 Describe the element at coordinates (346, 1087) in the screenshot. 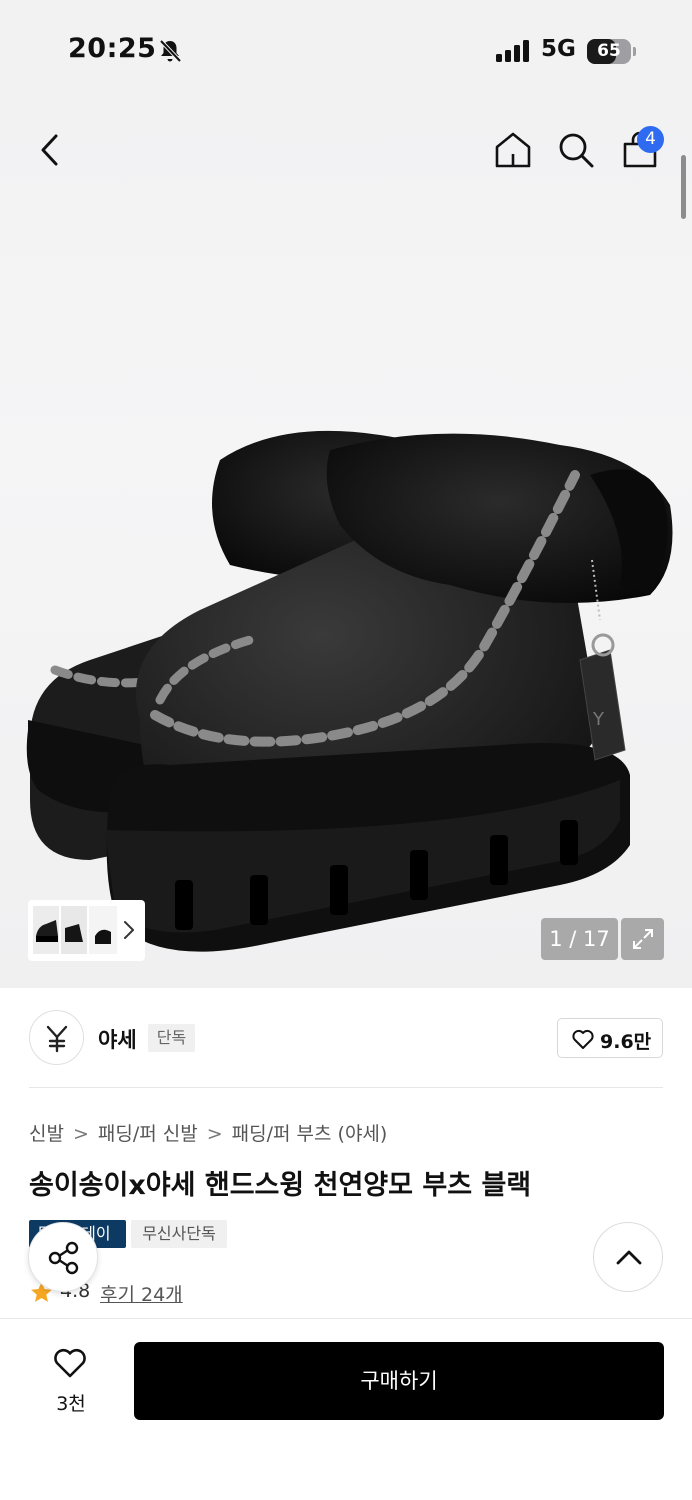

I see `divider` at that location.